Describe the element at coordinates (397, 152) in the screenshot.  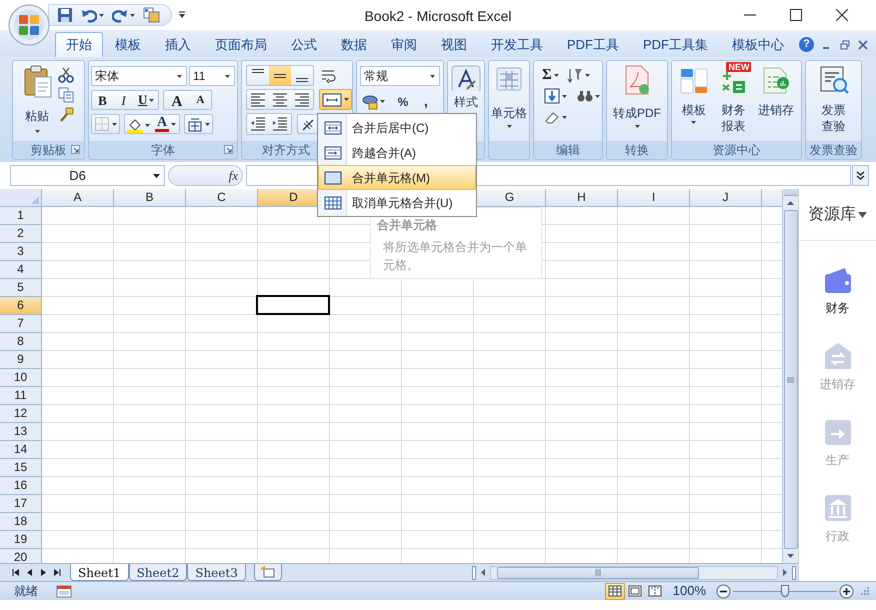
I see `menu-item: 跨越合并(A)` at that location.